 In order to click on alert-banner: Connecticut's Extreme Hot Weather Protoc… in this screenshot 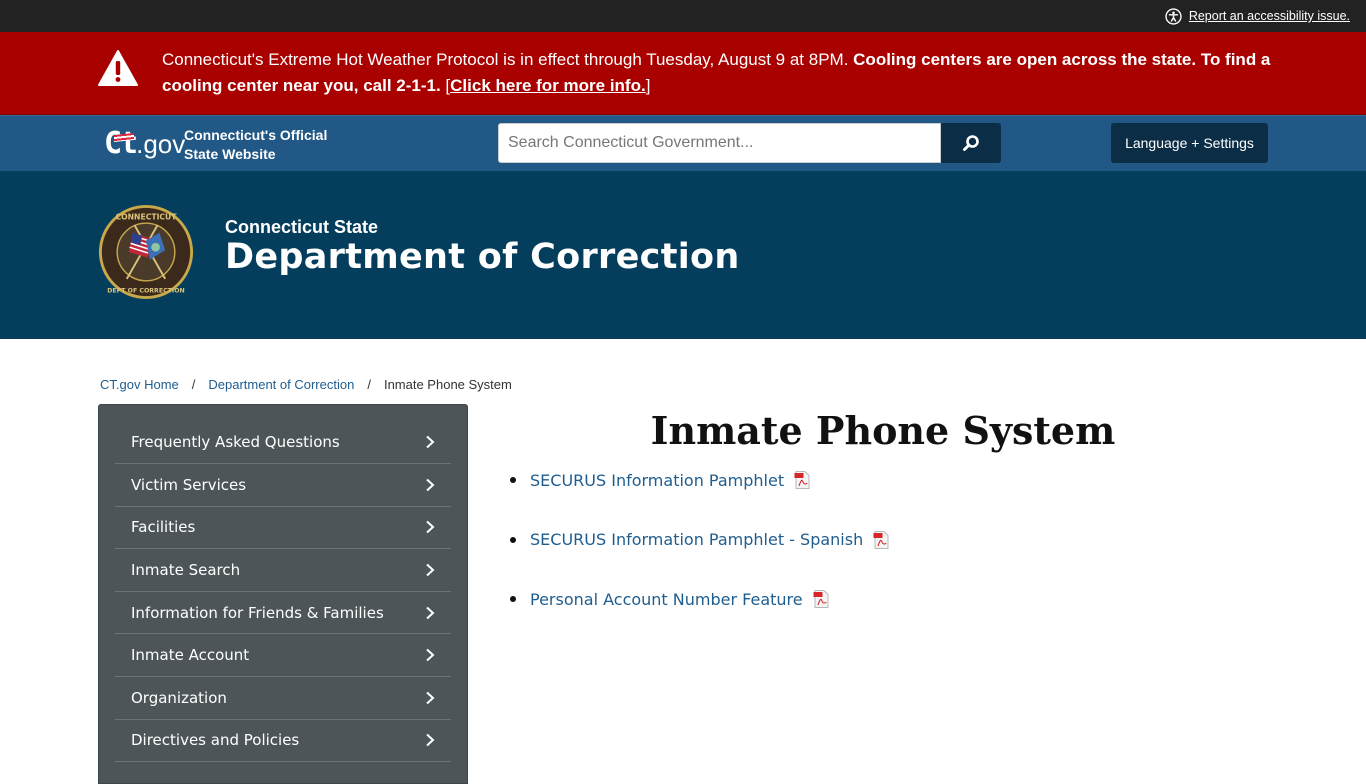, I will do `click(683, 73)`.